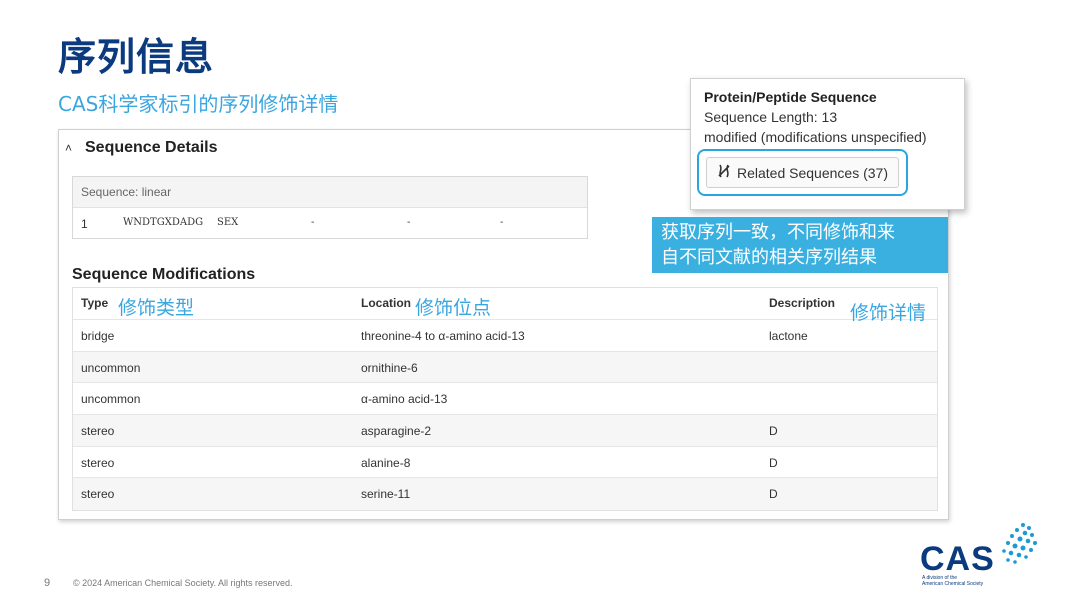  Describe the element at coordinates (802, 303) in the screenshot. I see `column-header-description: Description` at that location.